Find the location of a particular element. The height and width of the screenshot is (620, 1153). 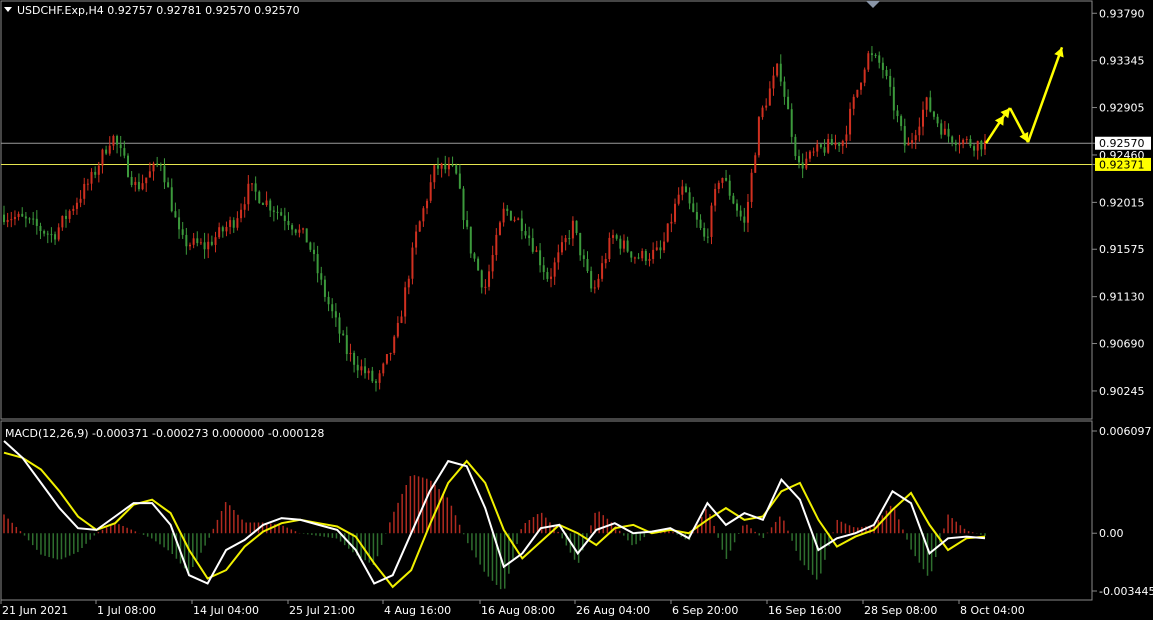

macd-axis: 0.006097 0.00 -0.003445 is located at coordinates (1122, 511).